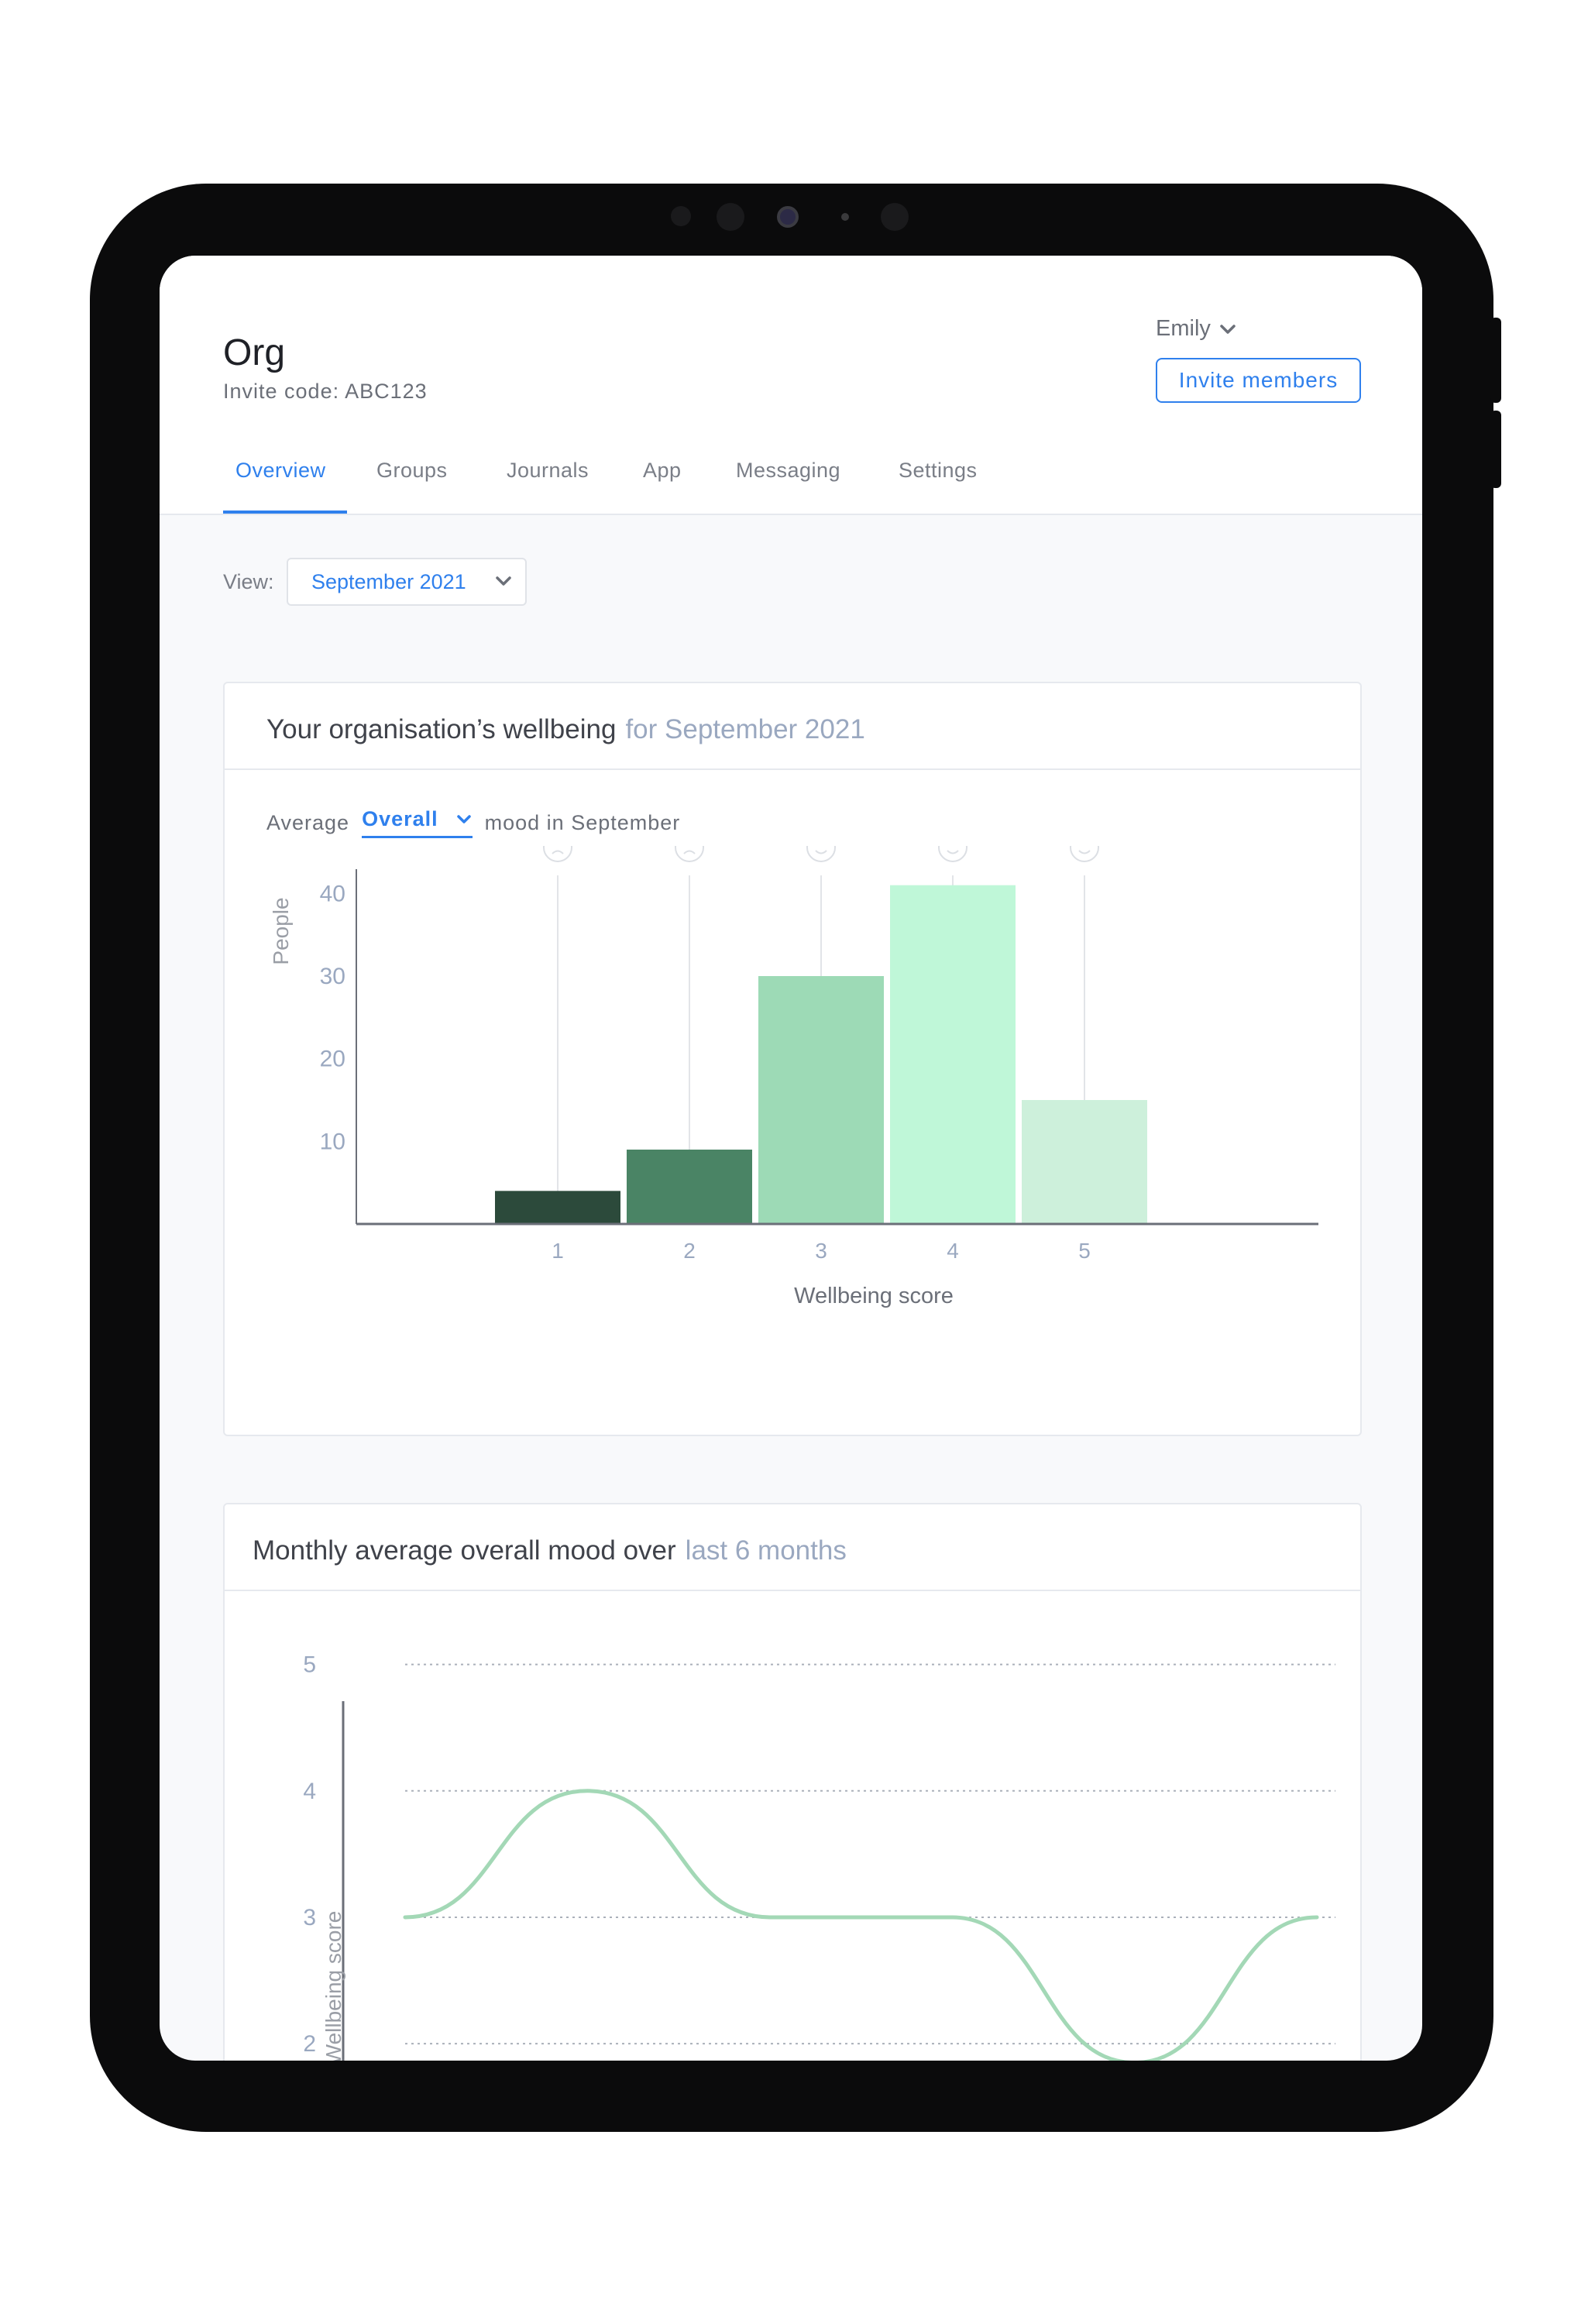 Image resolution: width=1581 pixels, height=2324 pixels. I want to click on x-tick-label: 5, so click(1084, 1251).